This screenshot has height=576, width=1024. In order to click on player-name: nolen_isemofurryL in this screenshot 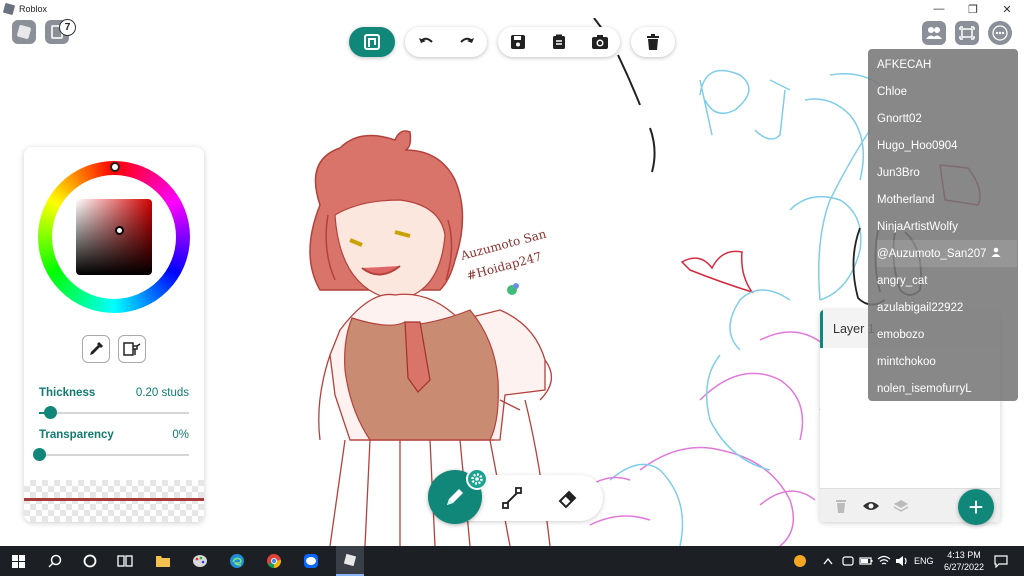, I will do `click(924, 388)`.